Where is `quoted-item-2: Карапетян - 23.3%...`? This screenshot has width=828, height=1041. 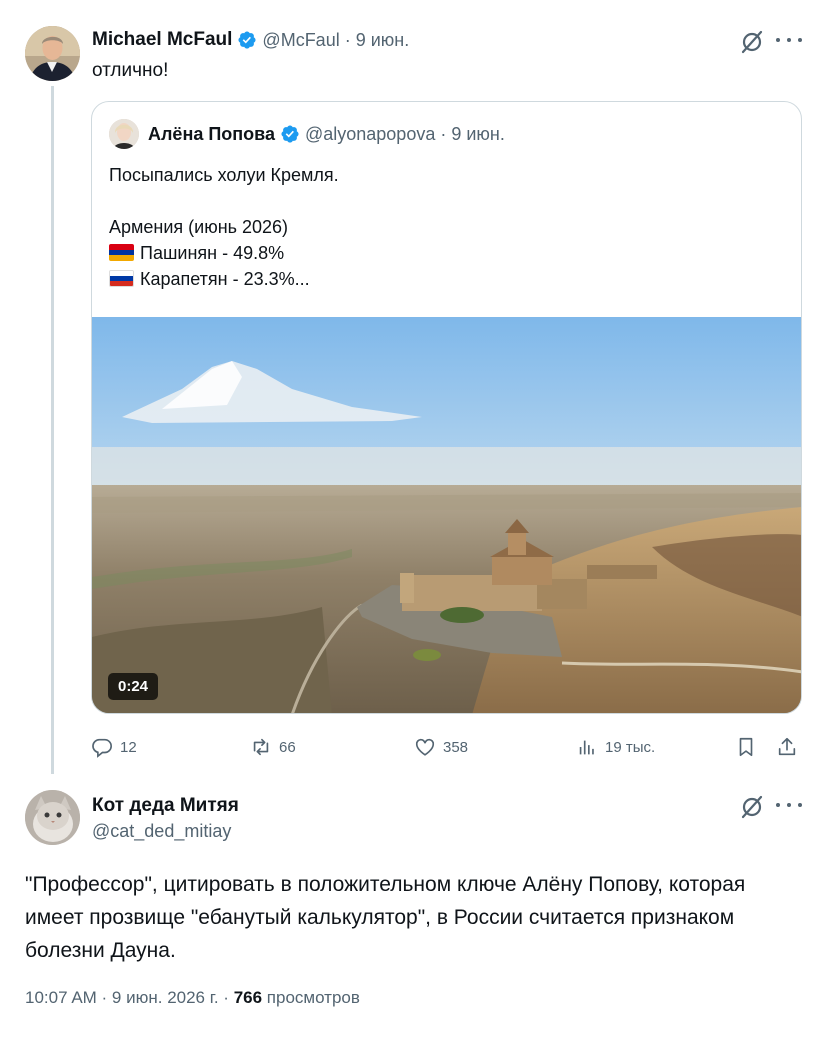 quoted-item-2: Карапетян - 23.3%... is located at coordinates (224, 279).